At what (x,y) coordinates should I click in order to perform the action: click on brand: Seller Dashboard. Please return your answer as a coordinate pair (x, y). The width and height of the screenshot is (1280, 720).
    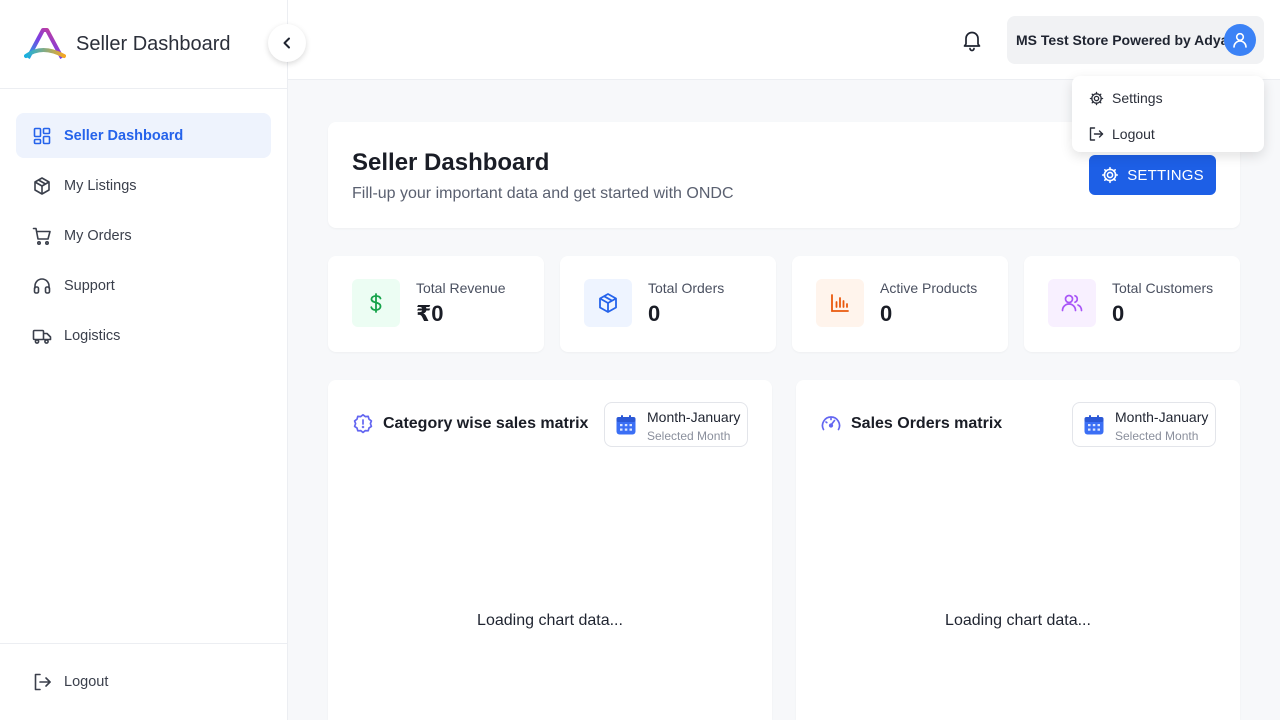
    Looking at the image, I should click on (143, 44).